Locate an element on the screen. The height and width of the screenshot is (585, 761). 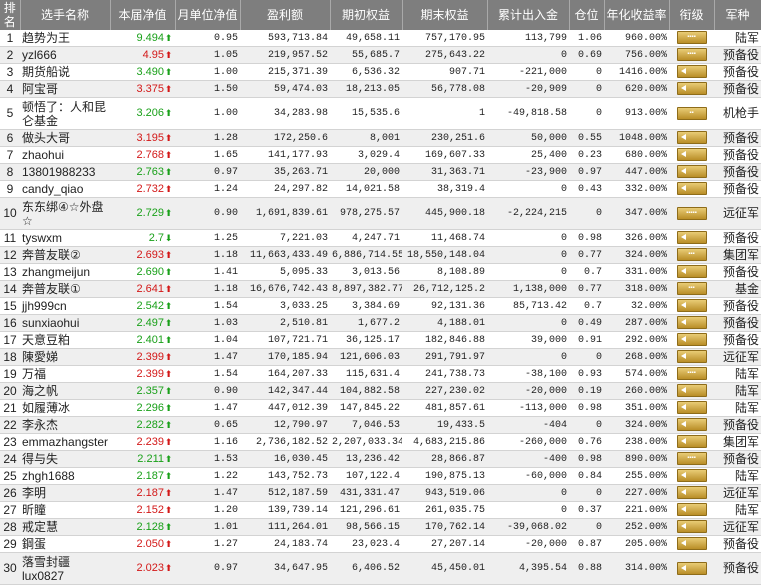
player-name-link: candy_qiao is located at coordinates (65, 189).